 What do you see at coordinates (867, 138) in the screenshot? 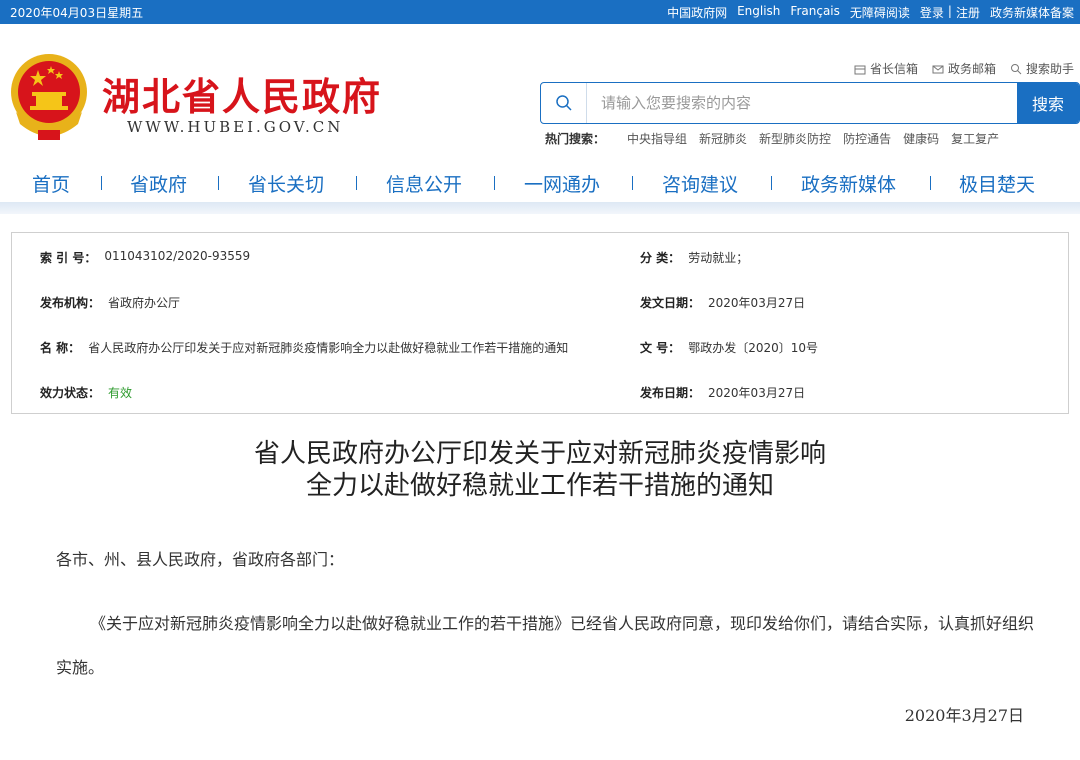
I see `hot-search-item: 防控通告` at bounding box center [867, 138].